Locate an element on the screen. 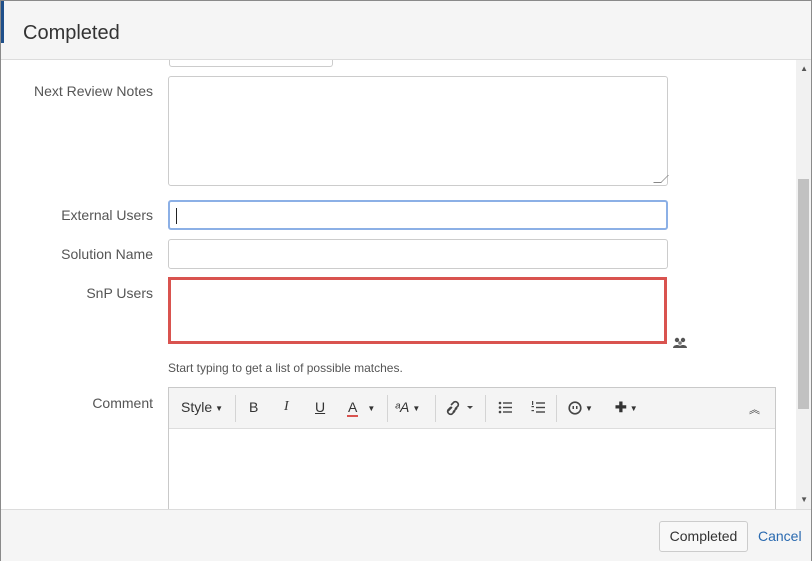  comment-label: Comment is located at coordinates (122, 403).